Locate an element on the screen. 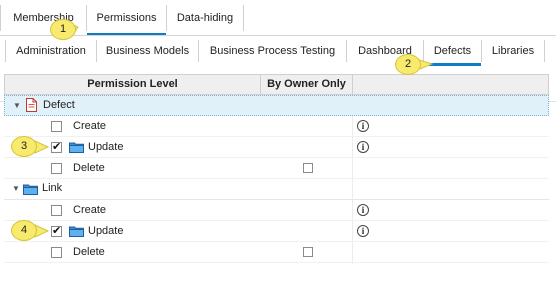 Image resolution: width=556 pixels, height=294 pixels. callout-4: 4 is located at coordinates (24, 230).